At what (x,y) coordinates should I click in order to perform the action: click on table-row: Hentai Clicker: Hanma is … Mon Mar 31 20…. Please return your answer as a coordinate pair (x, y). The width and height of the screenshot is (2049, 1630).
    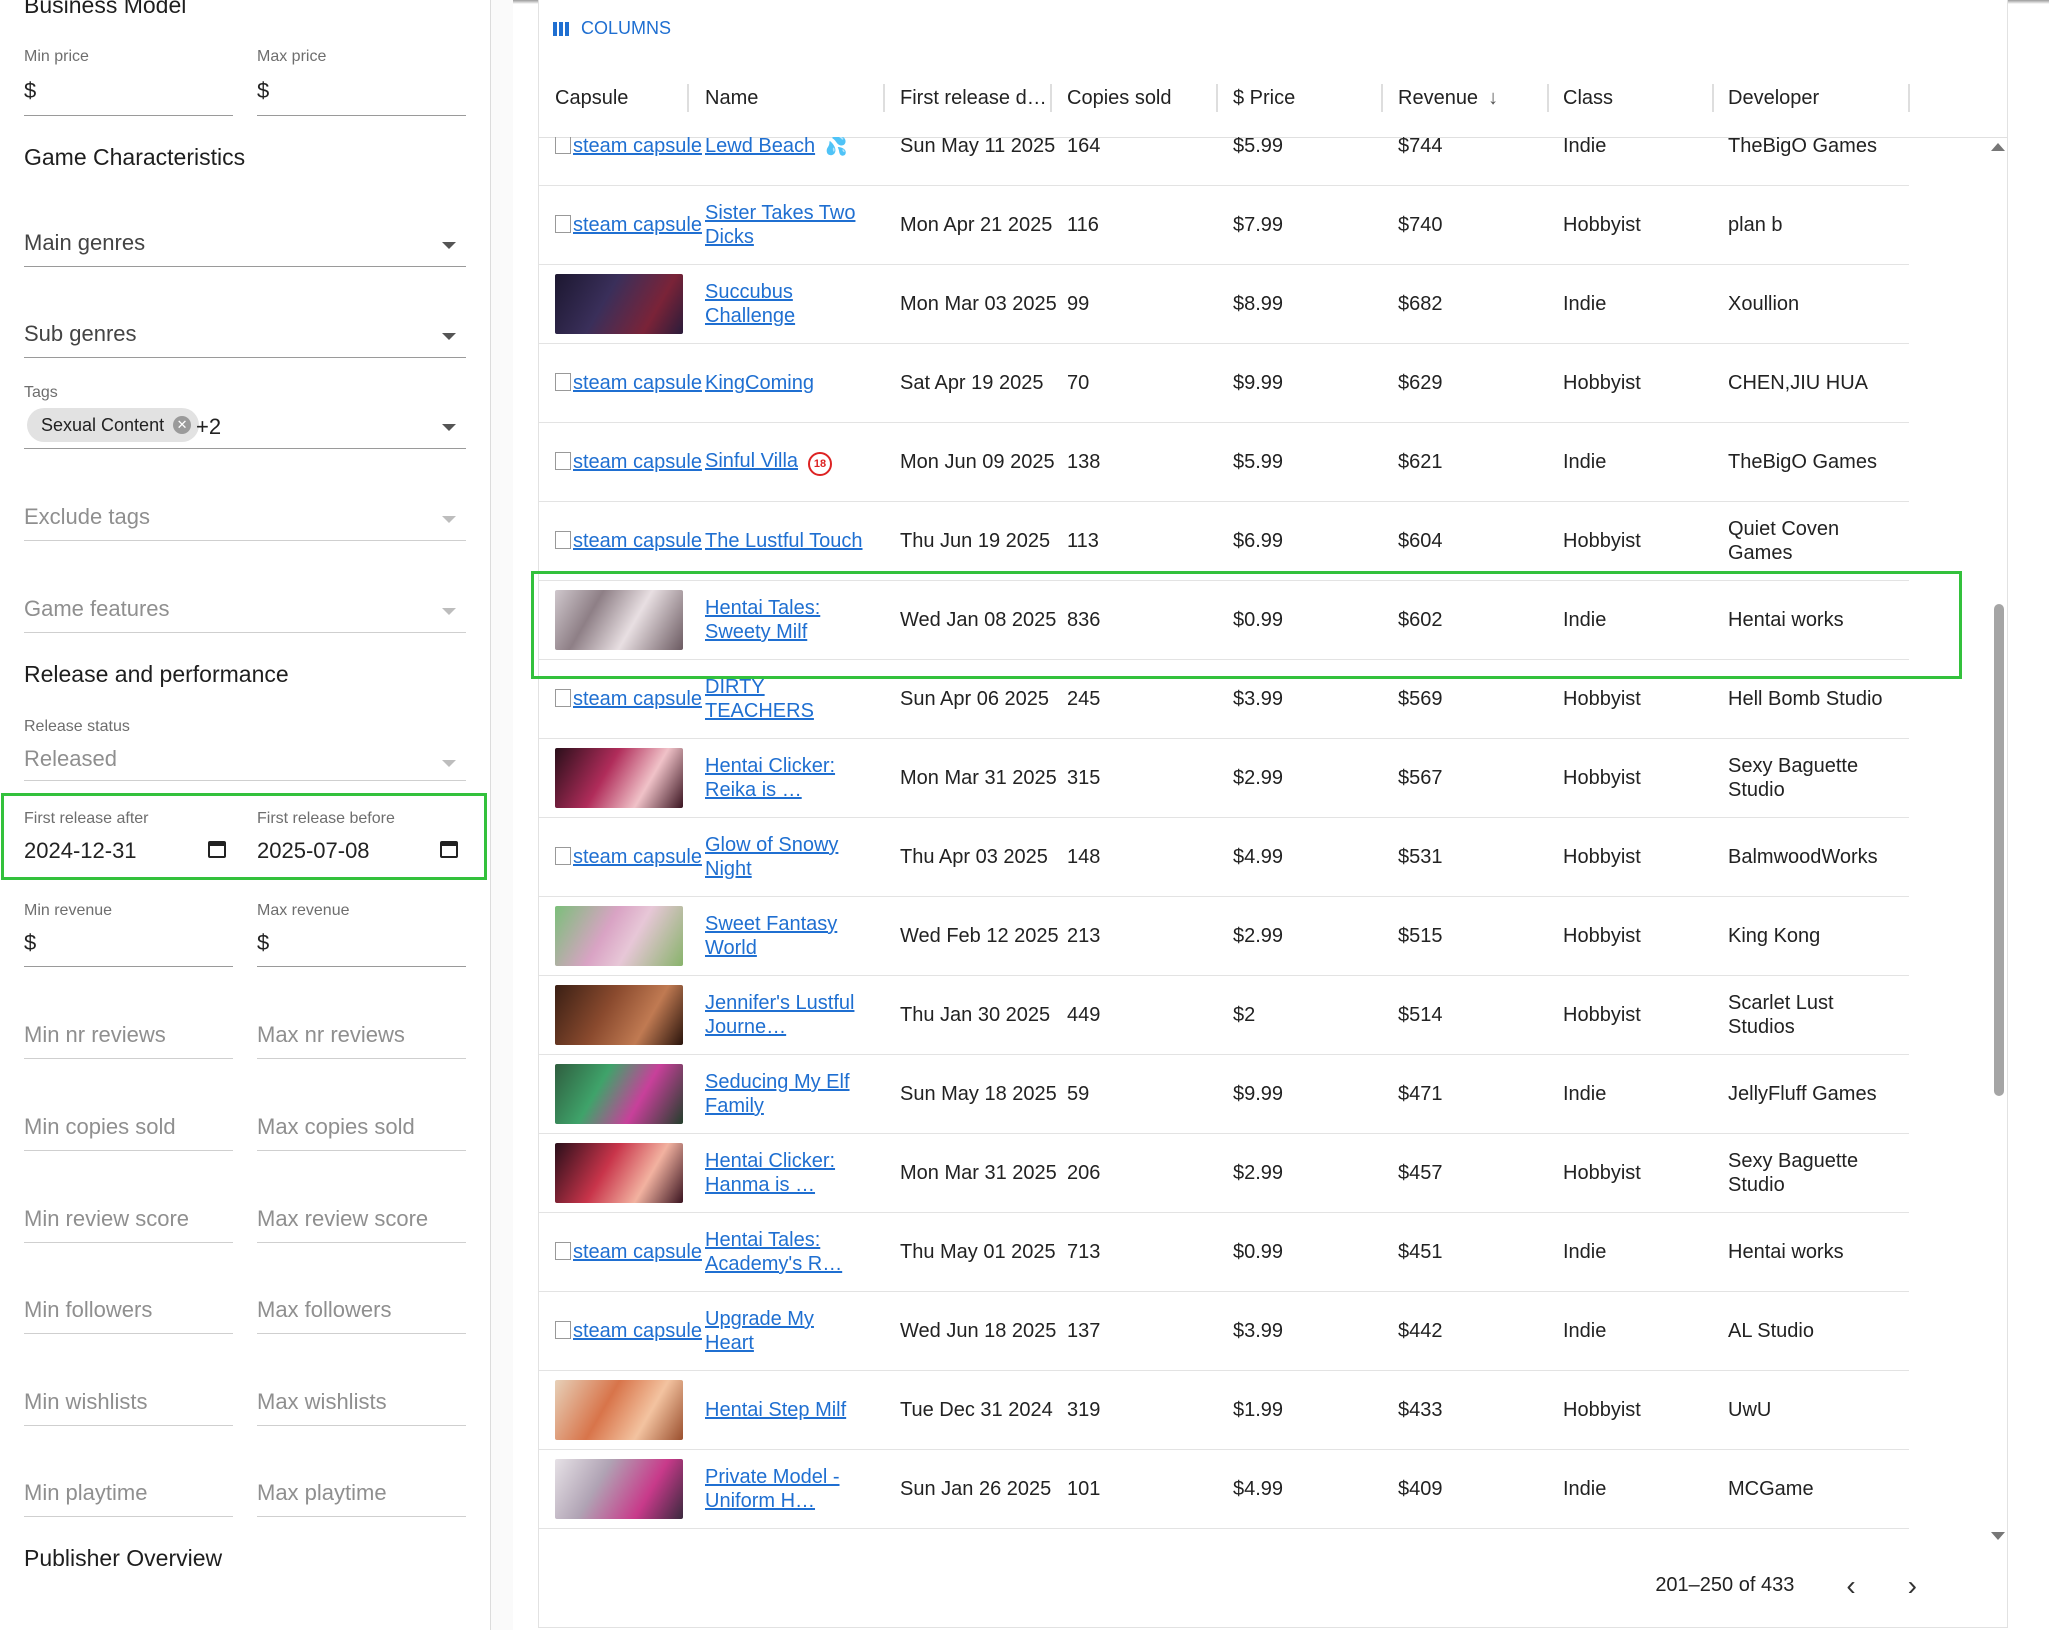
    Looking at the image, I should click on (1224, 1173).